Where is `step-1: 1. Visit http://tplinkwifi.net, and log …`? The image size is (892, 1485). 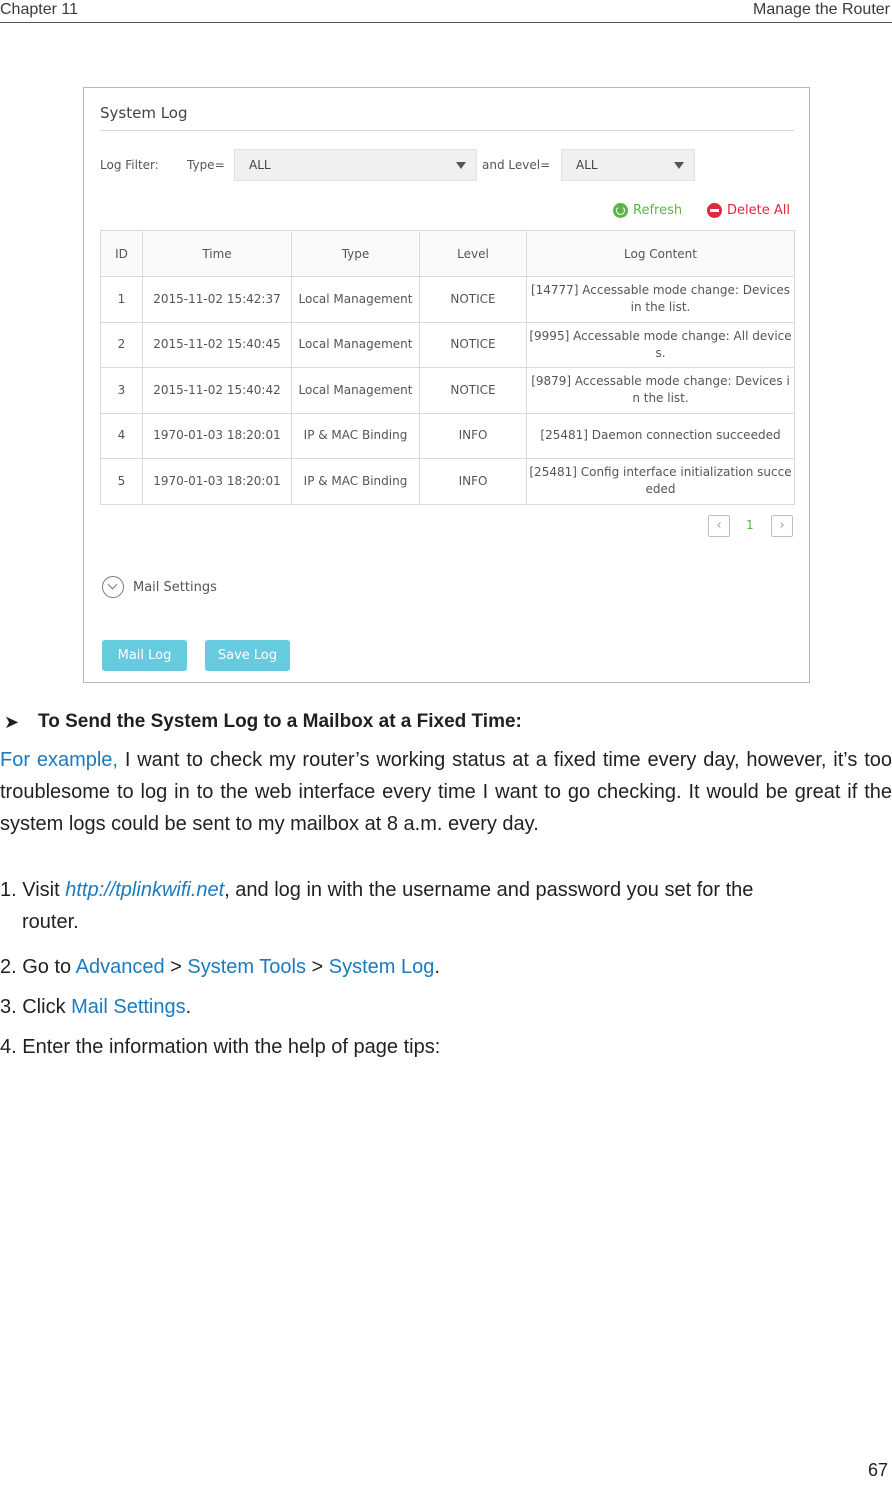
step-1: 1. Visit http://tplinkwifi.net, and log … is located at coordinates (446, 890).